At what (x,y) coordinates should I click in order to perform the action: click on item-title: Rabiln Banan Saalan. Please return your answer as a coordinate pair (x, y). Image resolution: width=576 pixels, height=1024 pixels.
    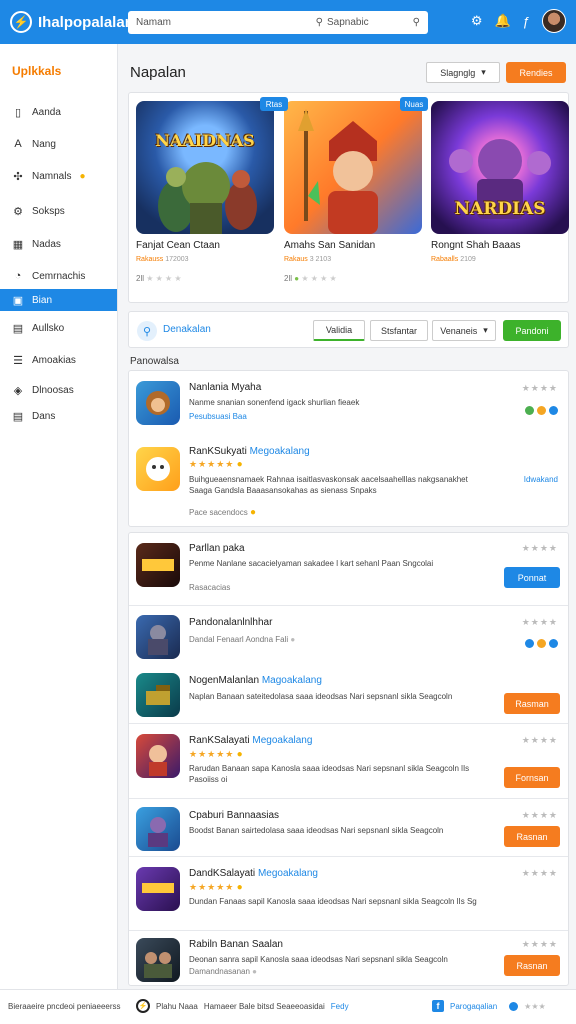
    Looking at the image, I should click on (236, 944).